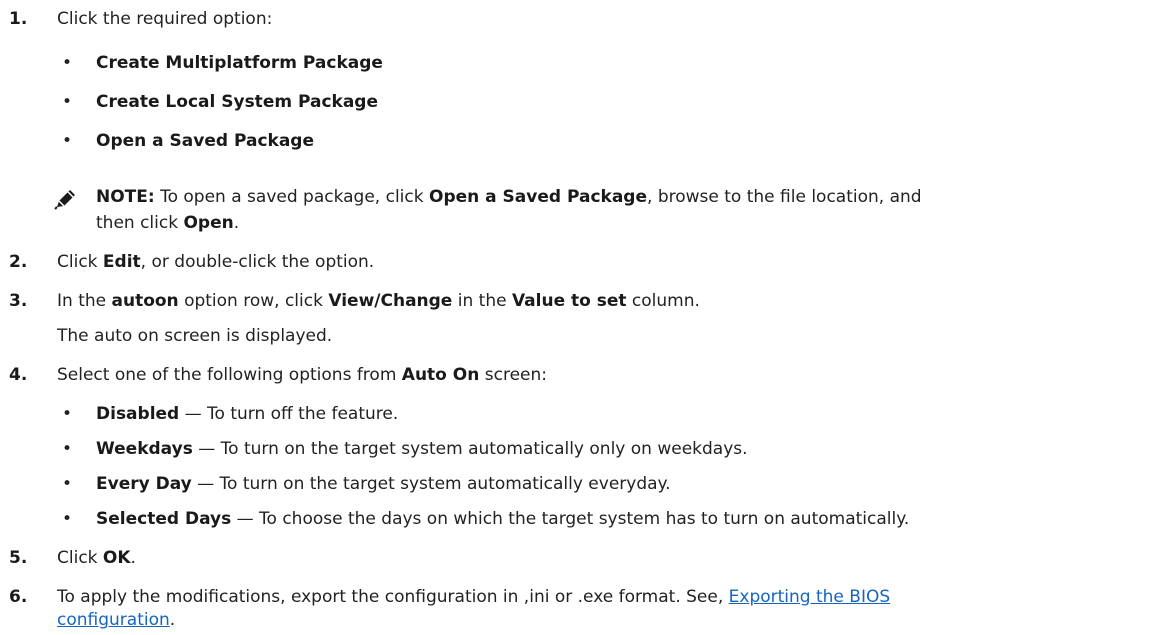 Image resolution: width=1153 pixels, height=635 pixels. I want to click on step-number: 4., so click(18, 375).